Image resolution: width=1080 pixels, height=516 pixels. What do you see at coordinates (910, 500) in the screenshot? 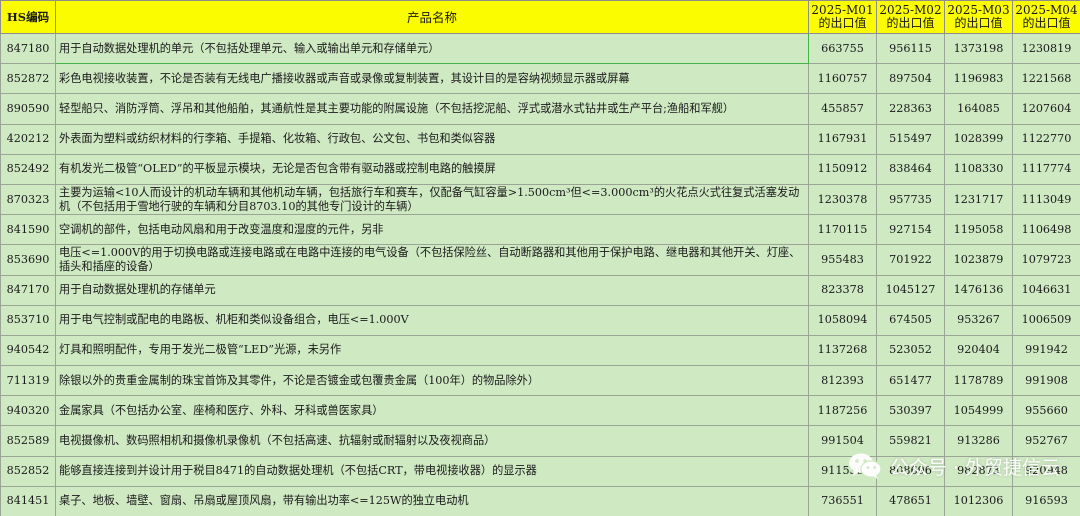
I see `export-m02-cell: 478651` at bounding box center [910, 500].